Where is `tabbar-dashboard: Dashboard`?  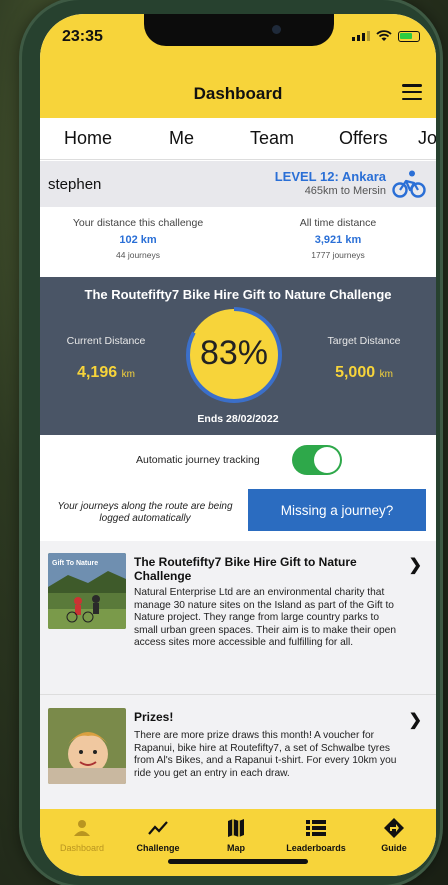
tabbar-dashboard: Dashboard is located at coordinates (82, 835).